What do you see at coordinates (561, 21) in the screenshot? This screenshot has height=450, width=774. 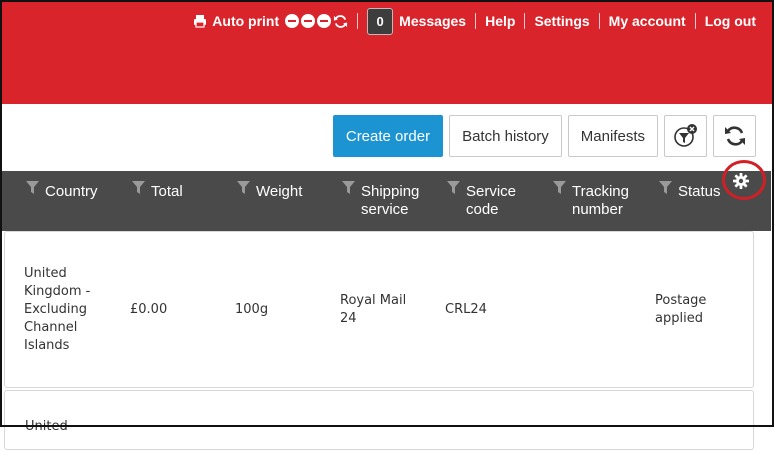 I see `settings-link: Settings` at bounding box center [561, 21].